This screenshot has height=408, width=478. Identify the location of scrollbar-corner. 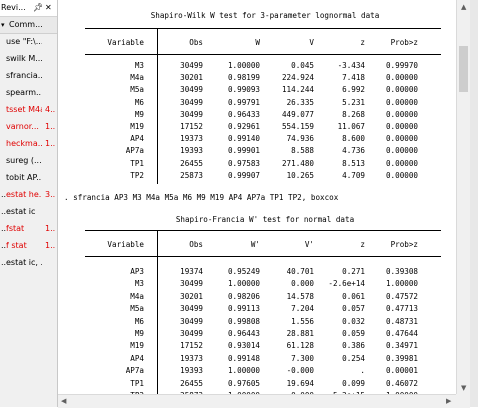
(463, 400).